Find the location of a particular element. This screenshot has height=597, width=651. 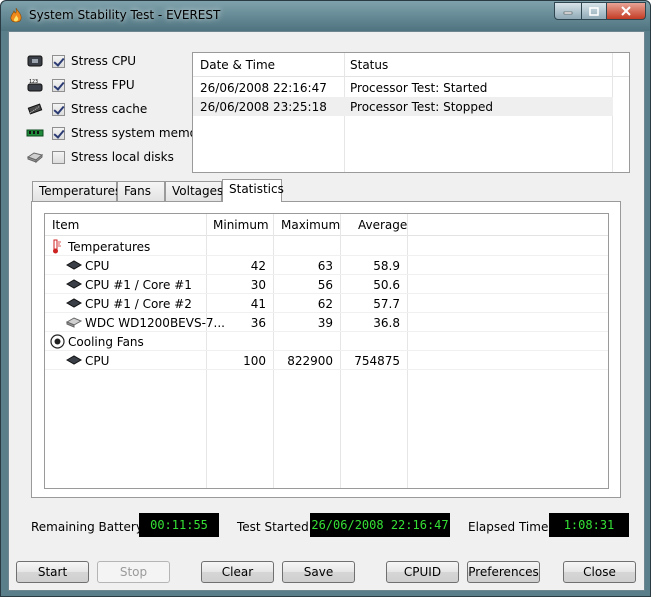

row-maximum: 39 is located at coordinates (325, 323).